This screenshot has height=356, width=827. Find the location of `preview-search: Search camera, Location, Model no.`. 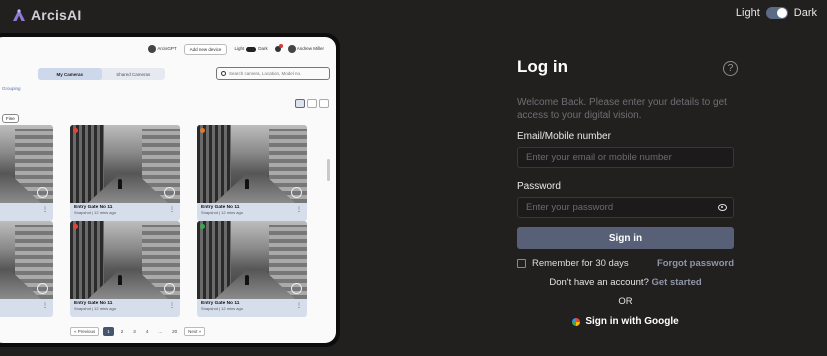

preview-search: Search camera, Location, Model no. is located at coordinates (273, 73).